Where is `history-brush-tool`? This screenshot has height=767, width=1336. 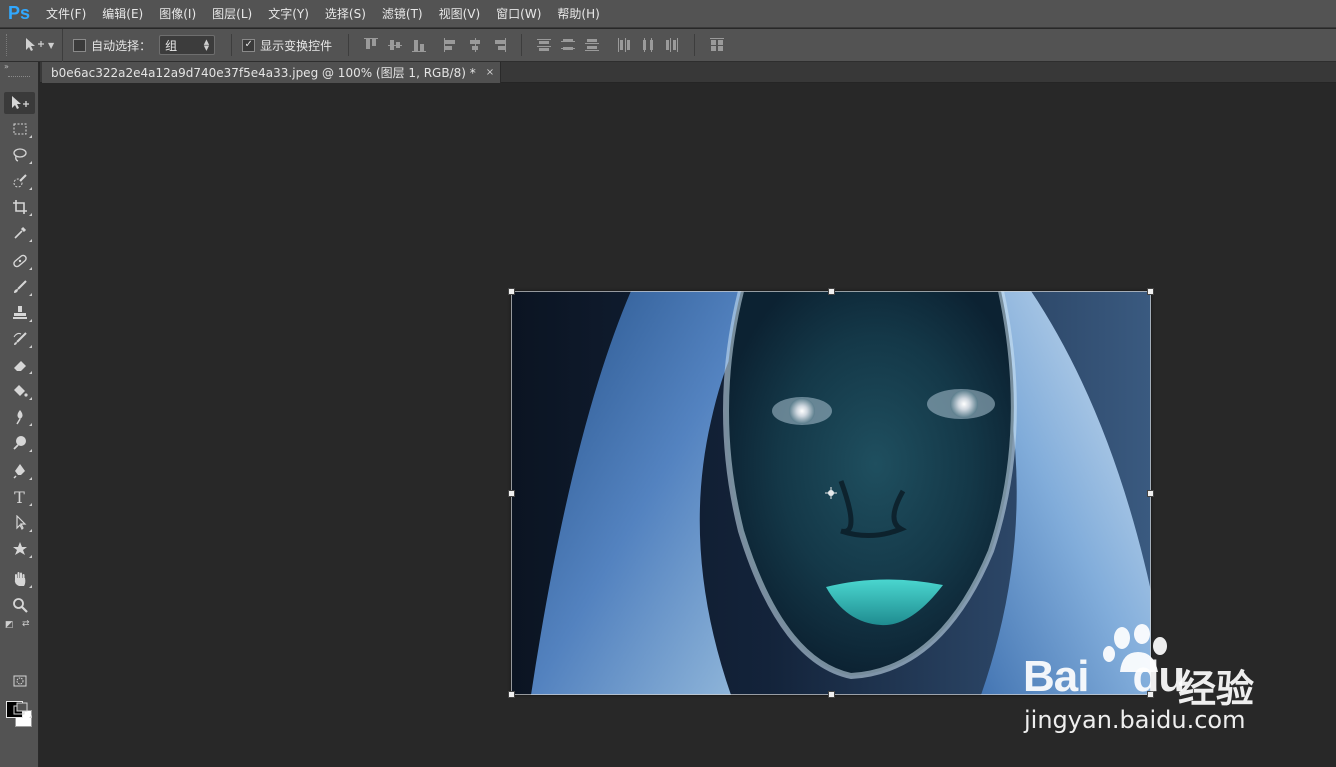
history-brush-tool is located at coordinates (19, 339).